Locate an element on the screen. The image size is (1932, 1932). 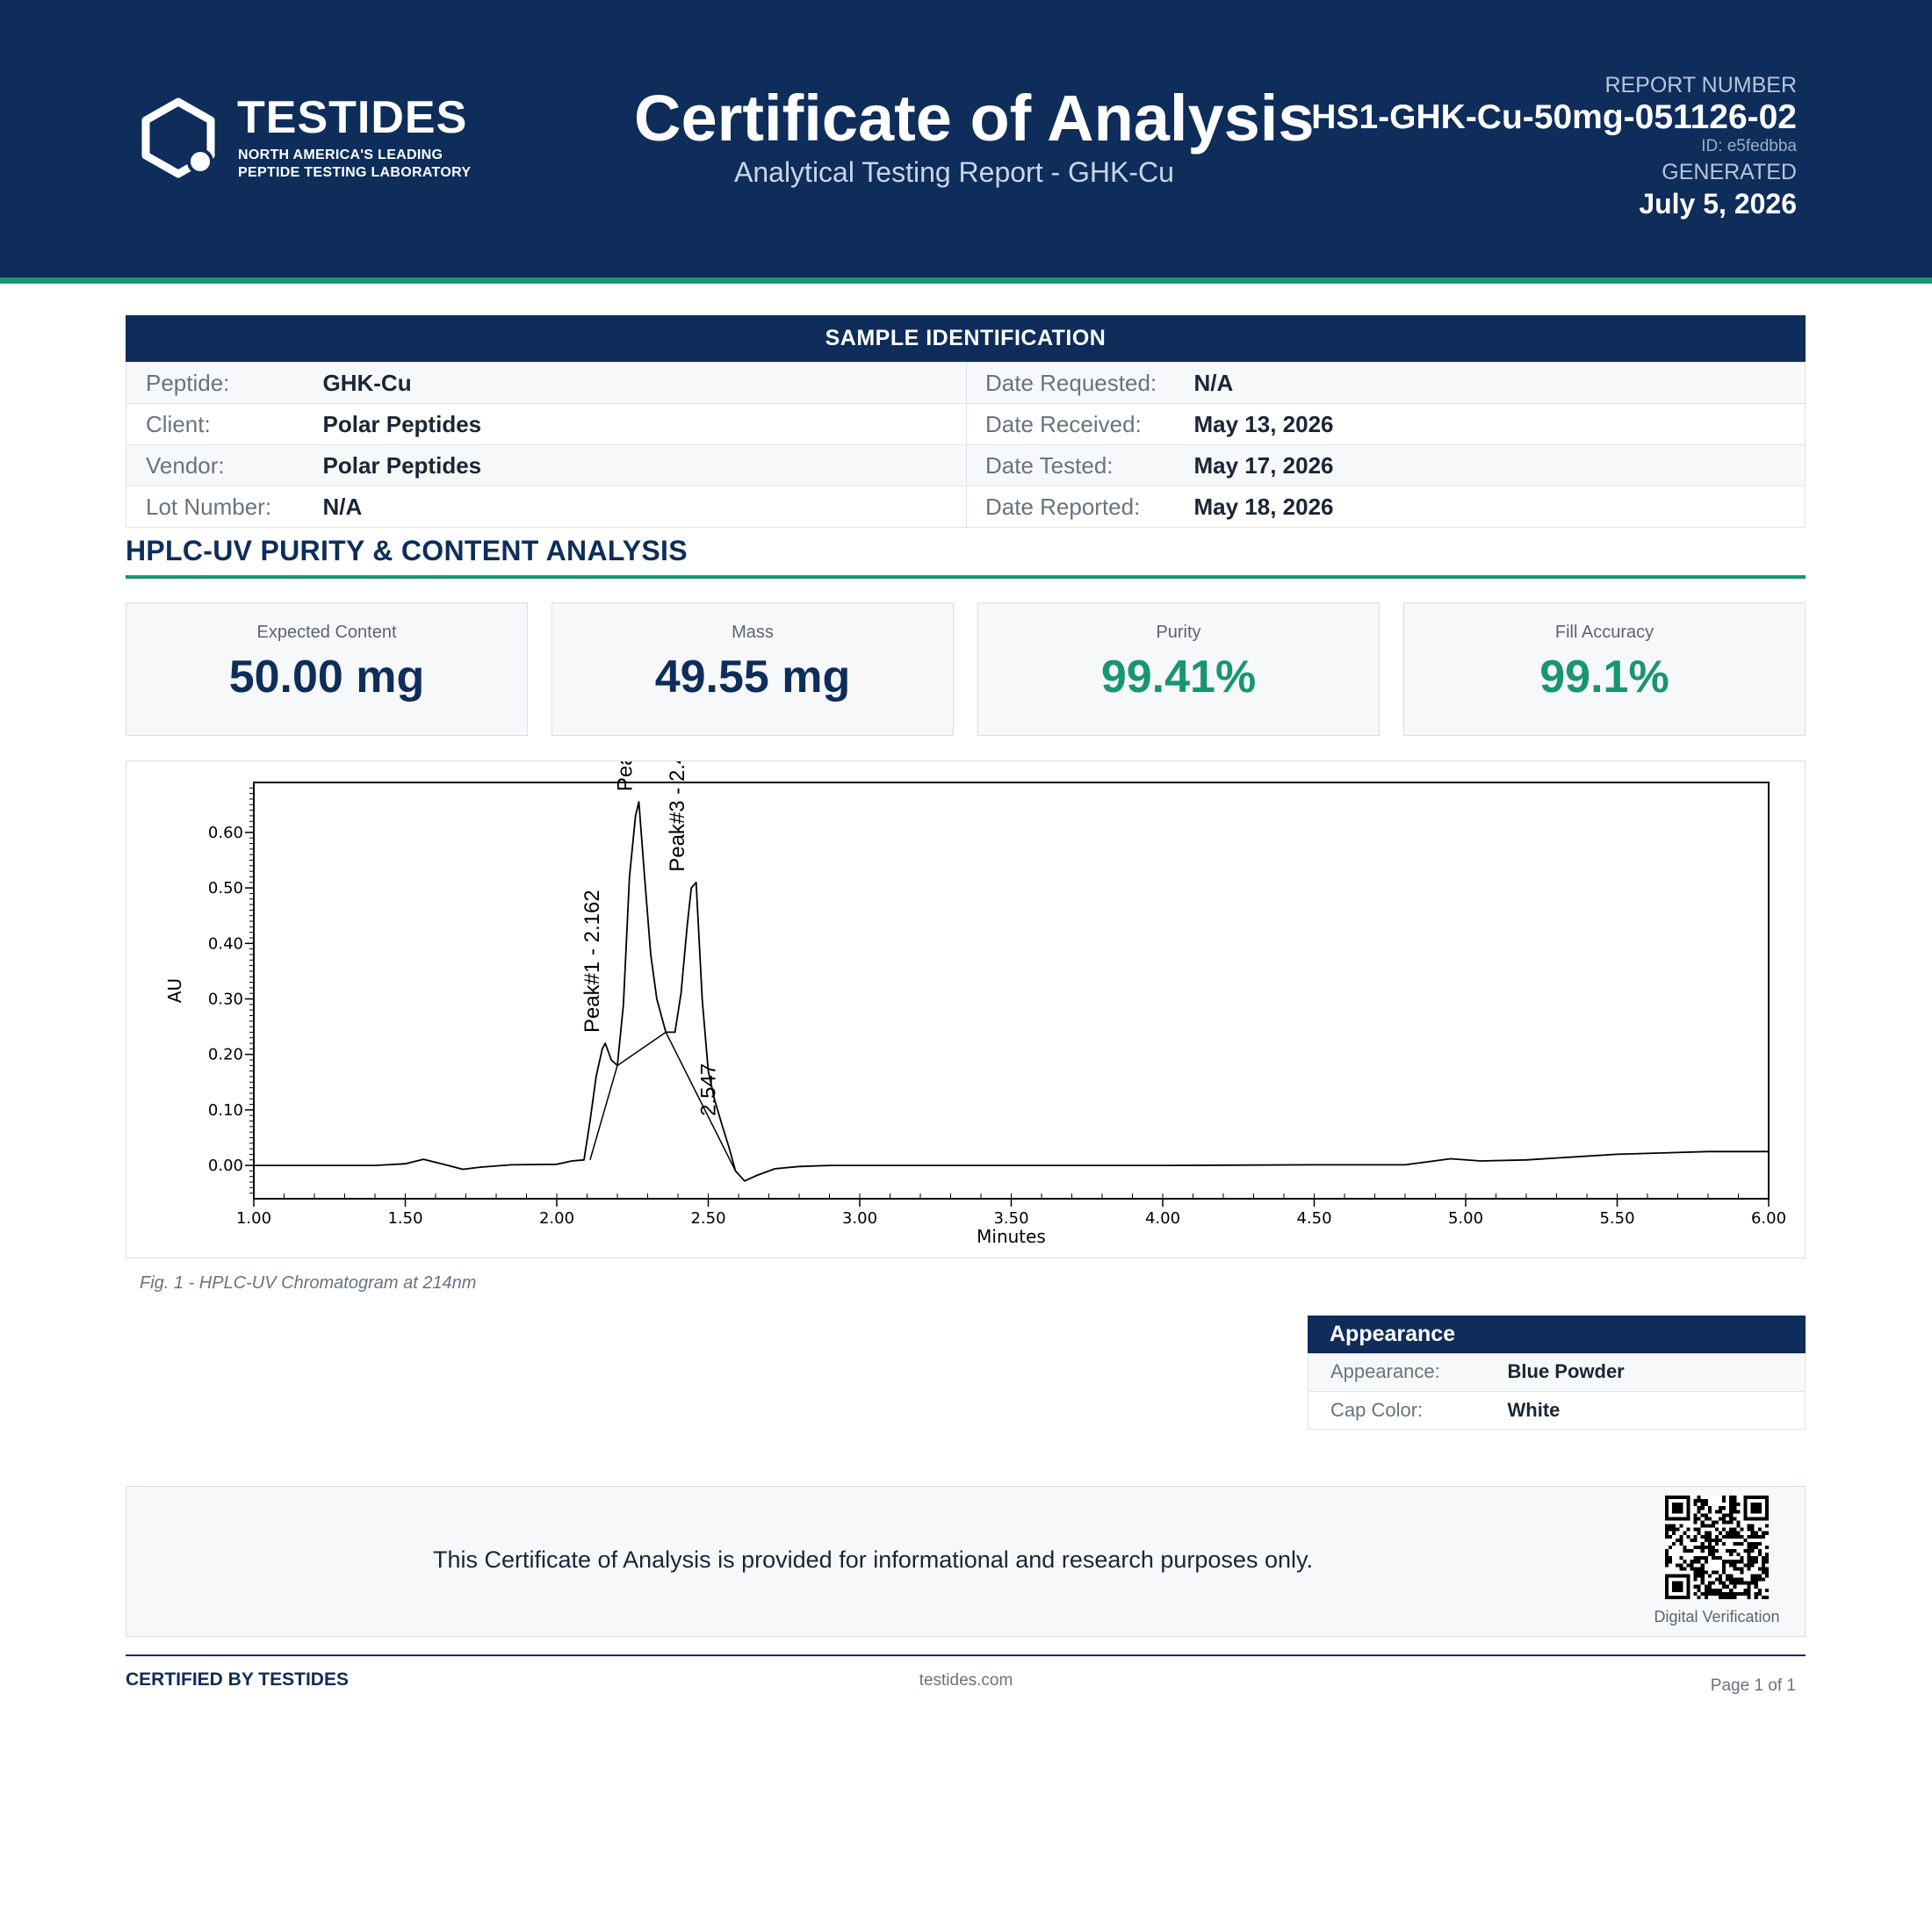
y-tick-label: 0.40 is located at coordinates (226, 943).